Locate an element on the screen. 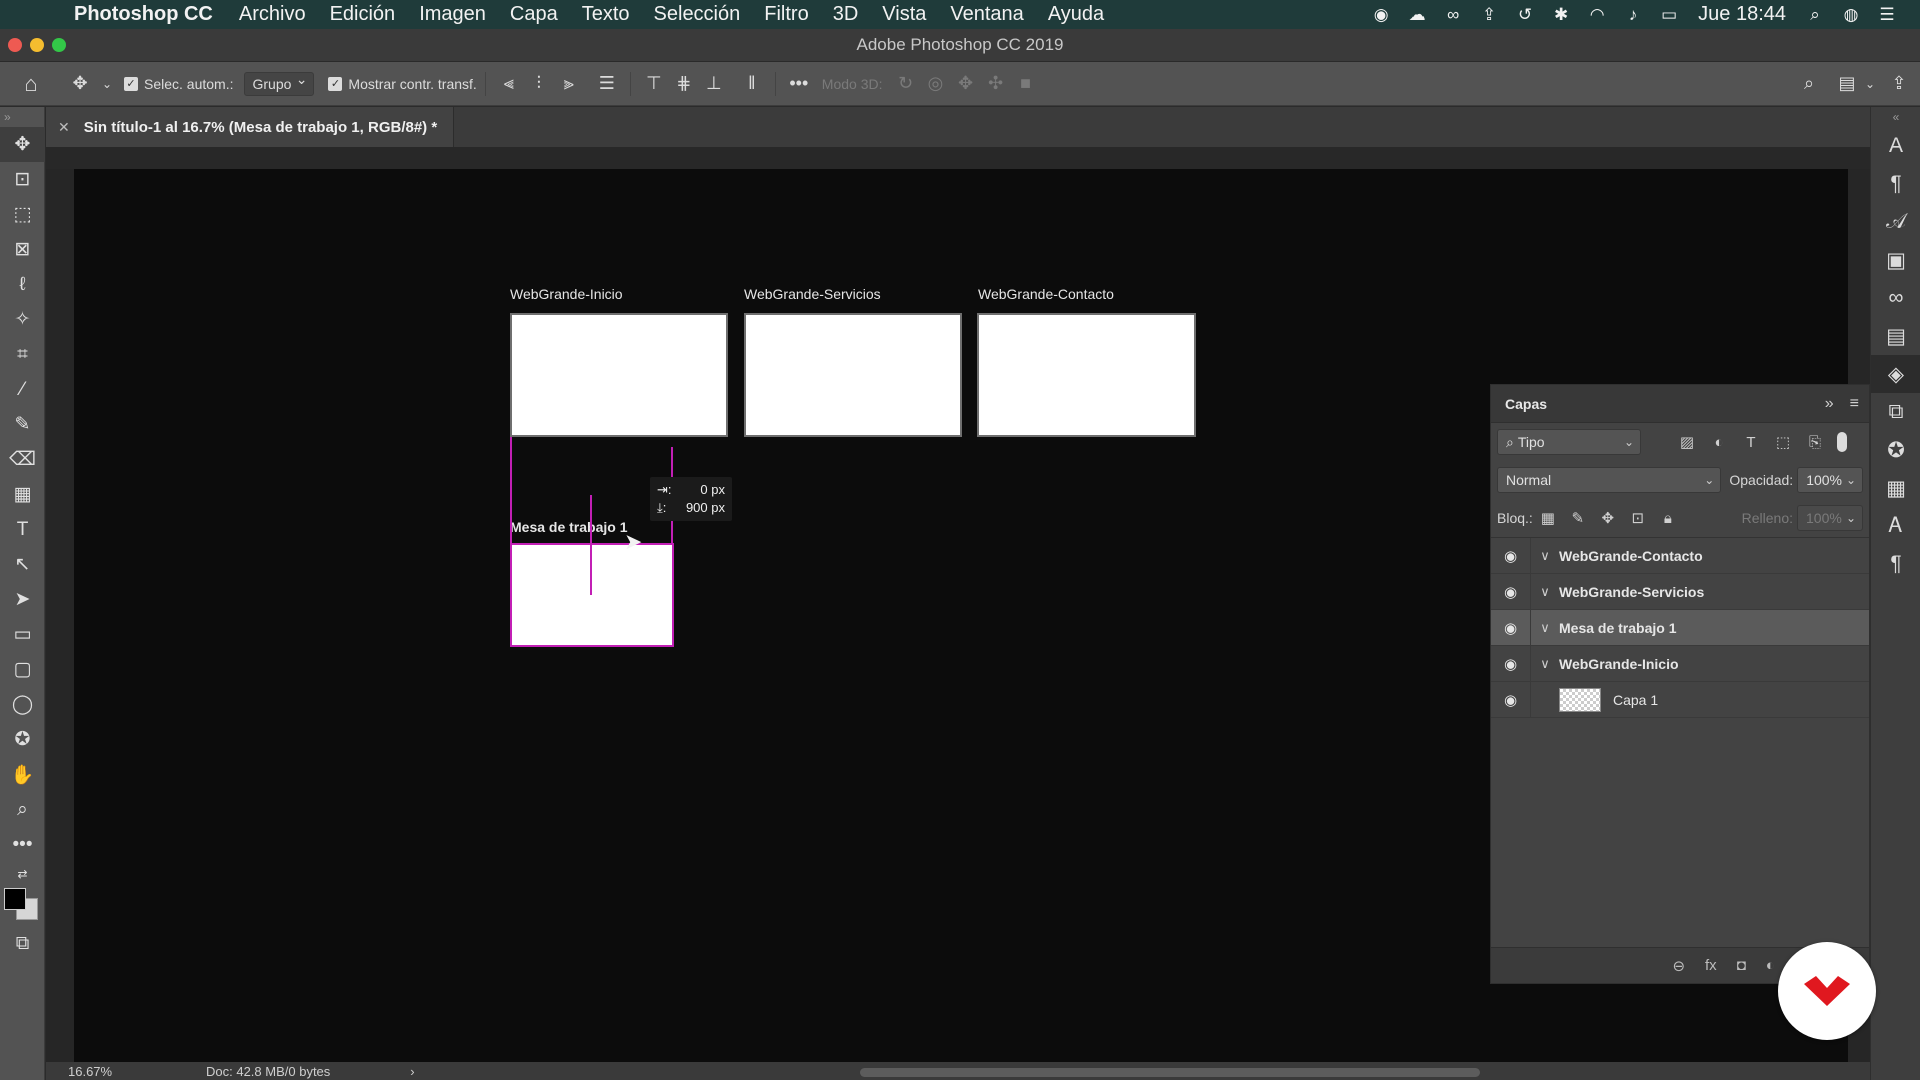  home-icon: ⌂ is located at coordinates (31, 84).